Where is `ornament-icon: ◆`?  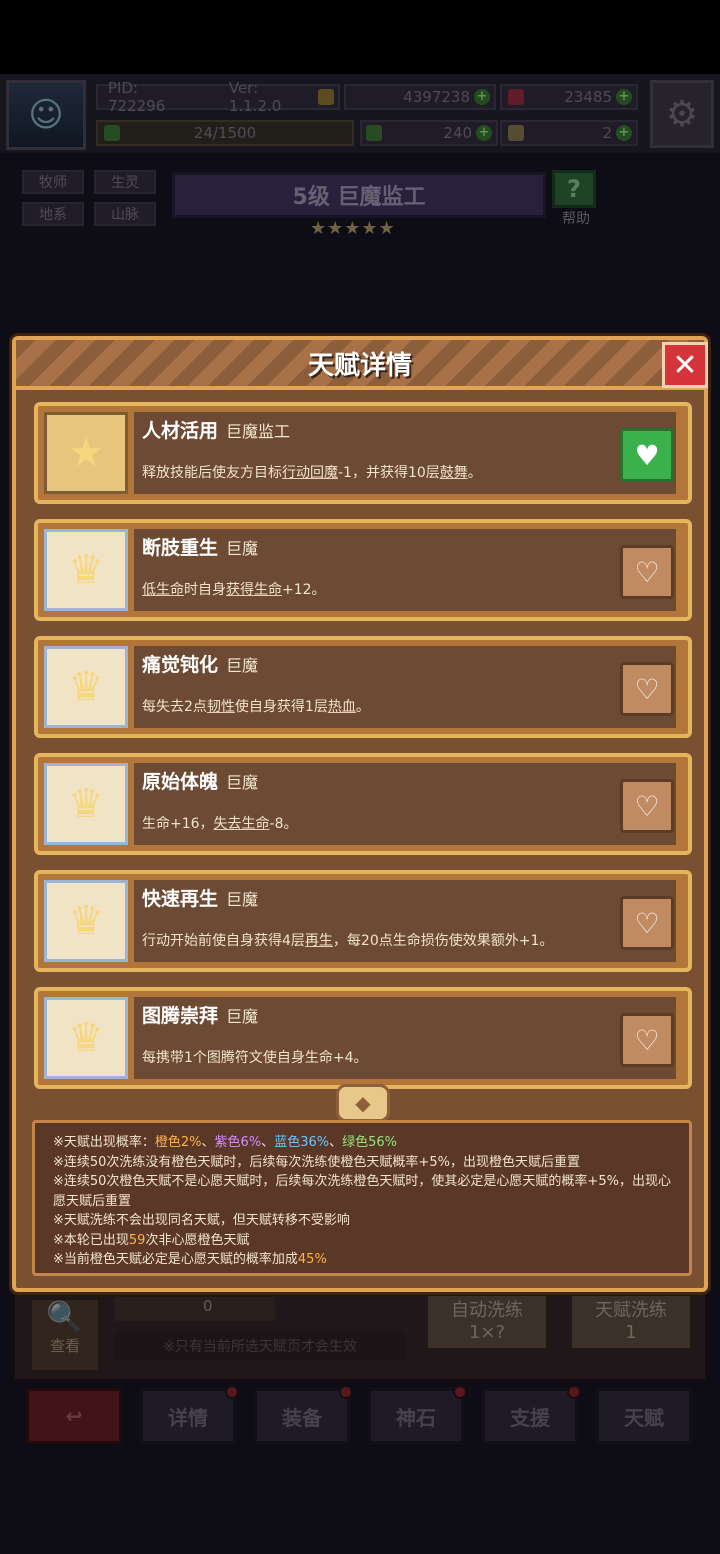 ornament-icon: ◆ is located at coordinates (363, 1103).